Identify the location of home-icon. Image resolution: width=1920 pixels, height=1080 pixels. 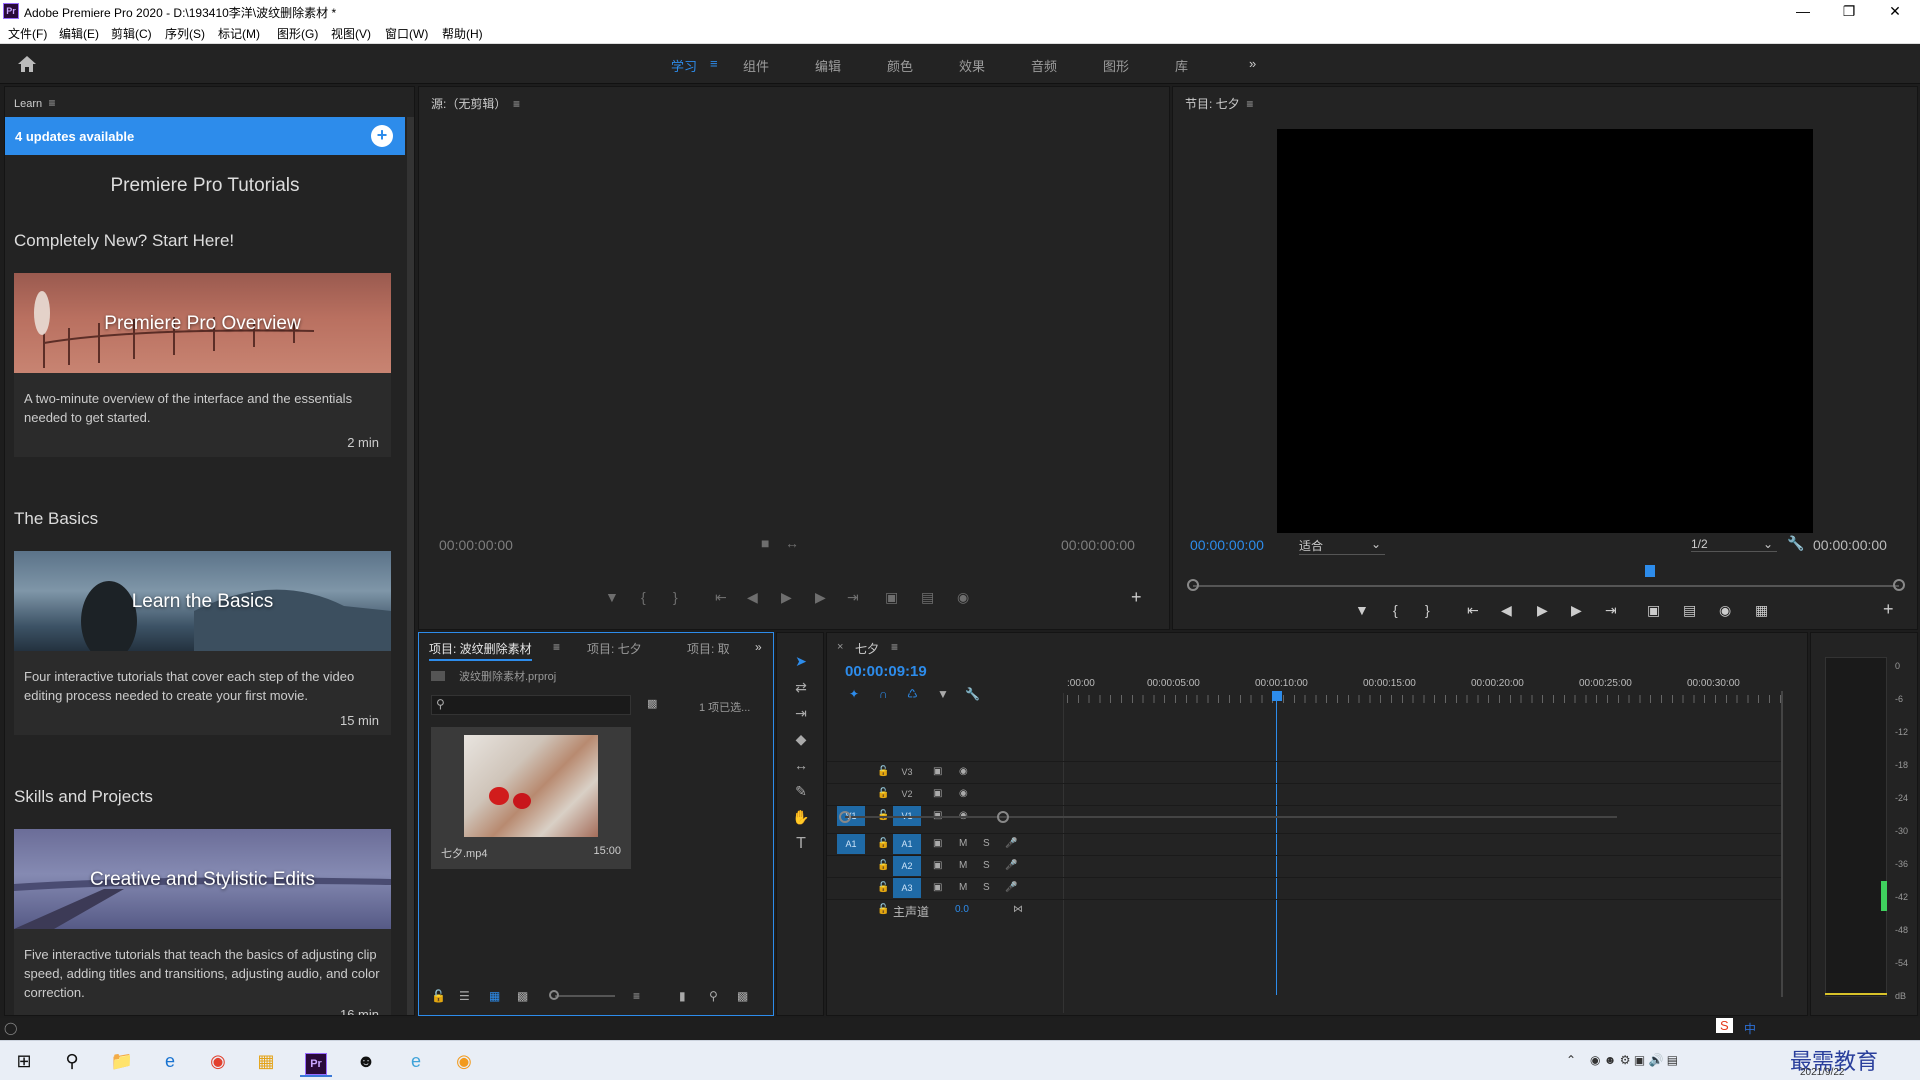
(27, 64).